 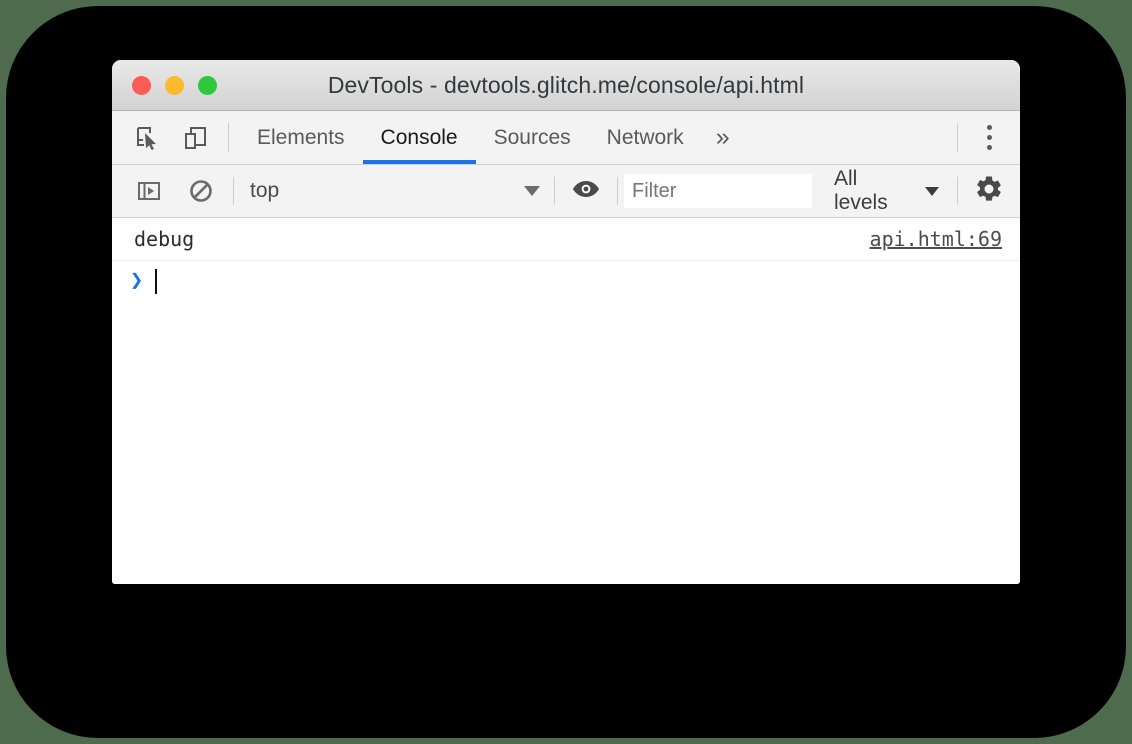 I want to click on filter-box, so click(x=715, y=191).